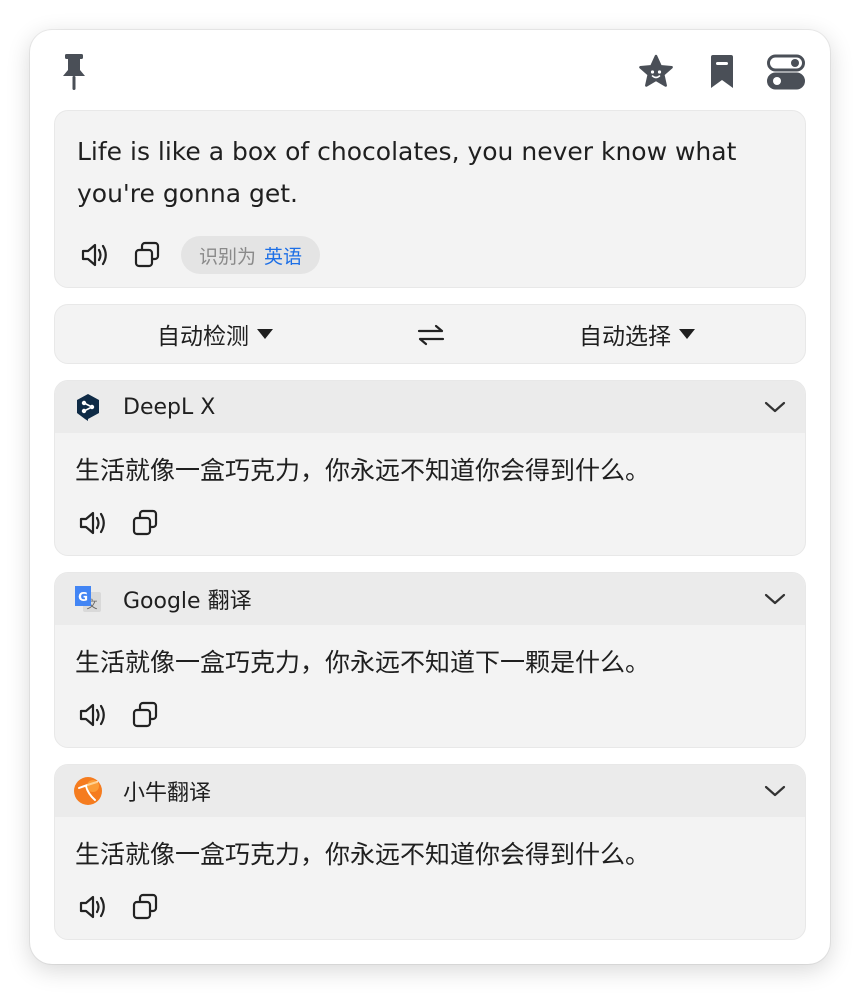  What do you see at coordinates (88, 407) in the screenshot?
I see `deepl-logo-icon` at bounding box center [88, 407].